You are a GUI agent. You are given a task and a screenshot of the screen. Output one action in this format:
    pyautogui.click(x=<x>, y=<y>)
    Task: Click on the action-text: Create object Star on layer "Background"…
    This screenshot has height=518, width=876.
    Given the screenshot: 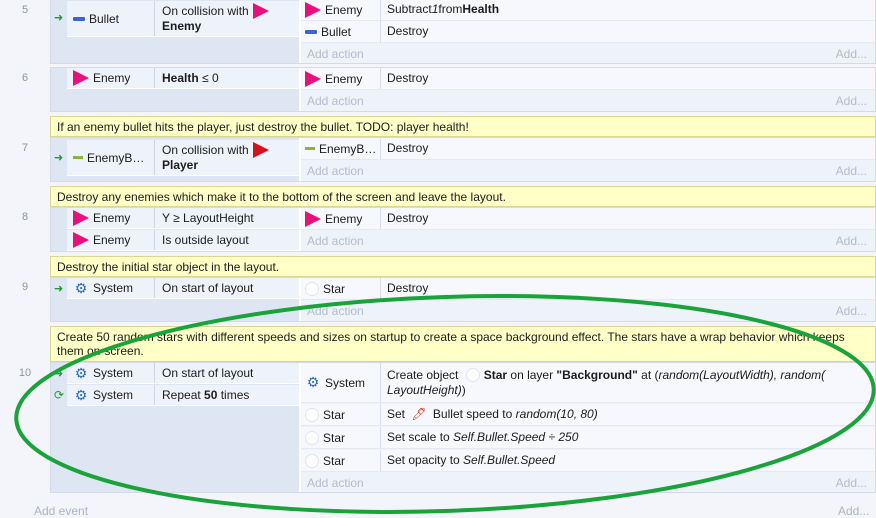 What is the action you would take?
    pyautogui.click(x=628, y=382)
    